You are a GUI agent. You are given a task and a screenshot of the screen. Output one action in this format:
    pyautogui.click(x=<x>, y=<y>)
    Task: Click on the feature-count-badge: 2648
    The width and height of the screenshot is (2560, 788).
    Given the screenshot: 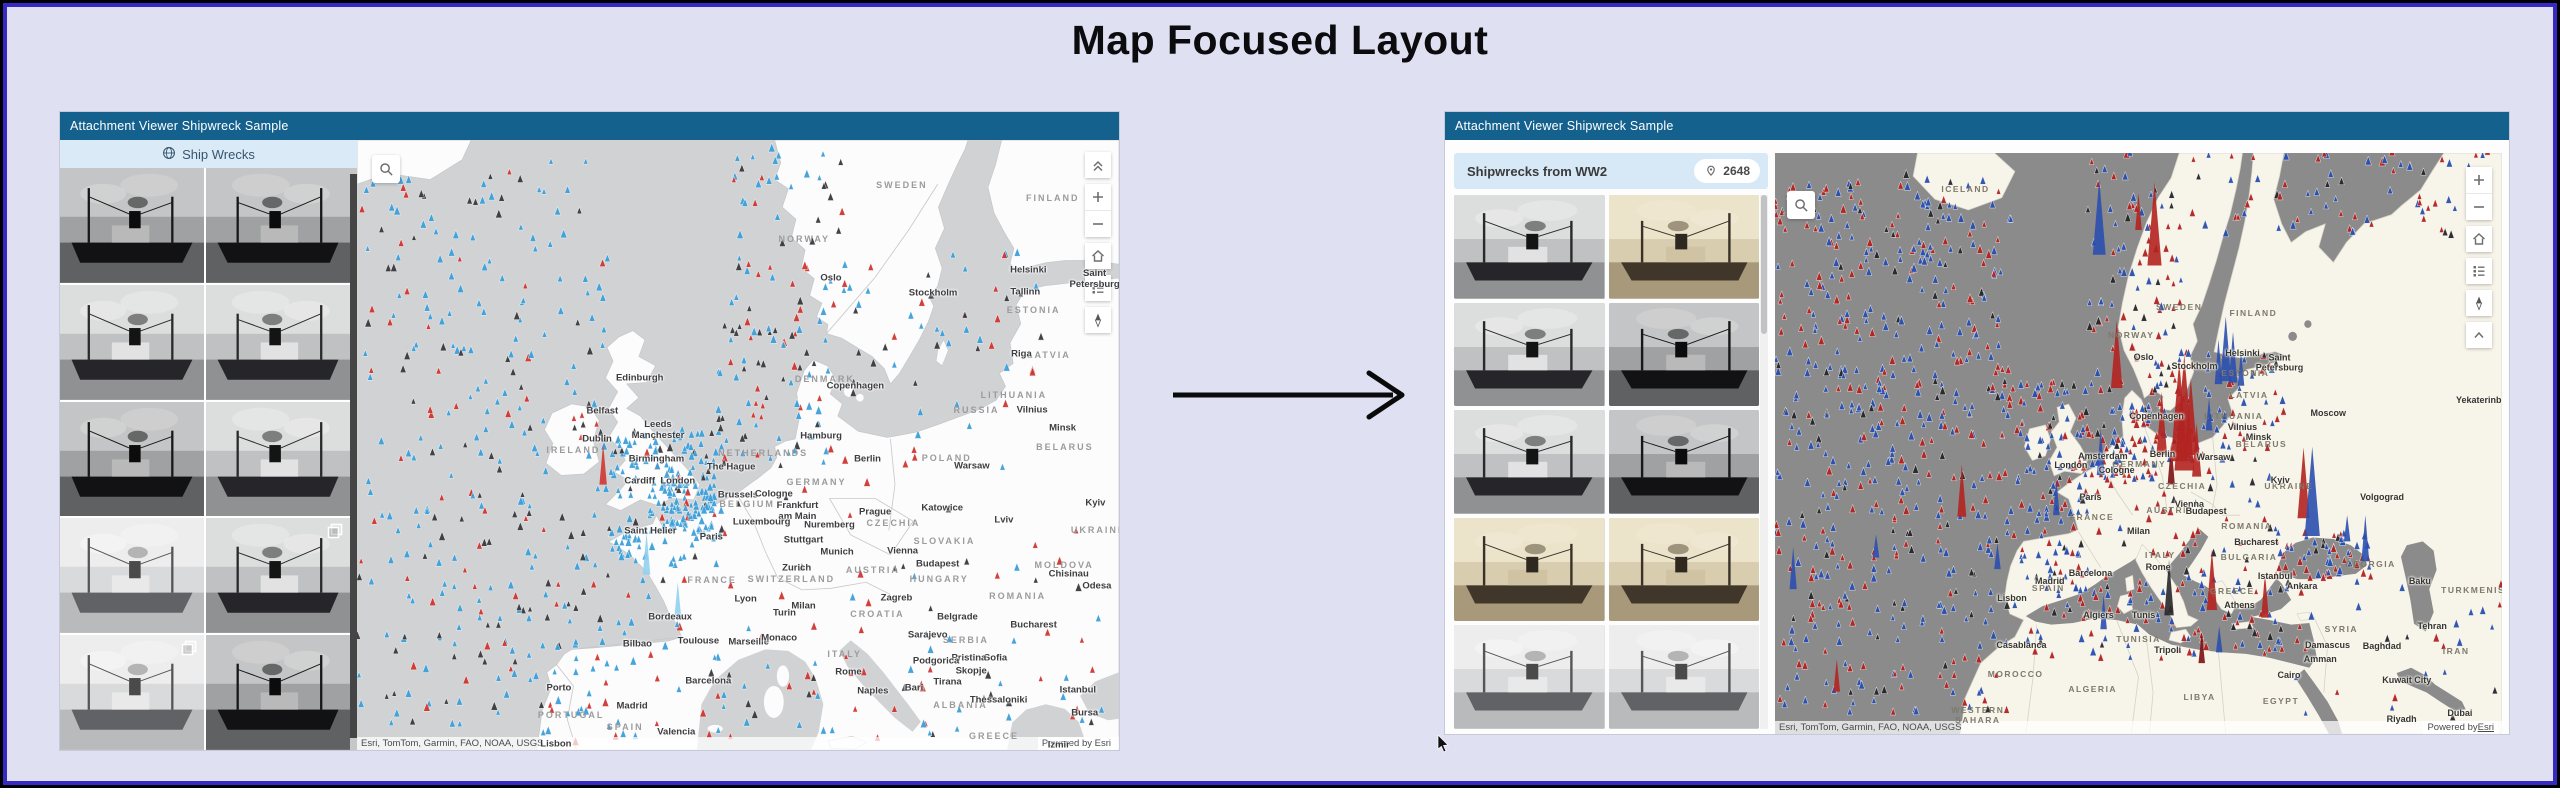 What is the action you would take?
    pyautogui.click(x=1727, y=171)
    